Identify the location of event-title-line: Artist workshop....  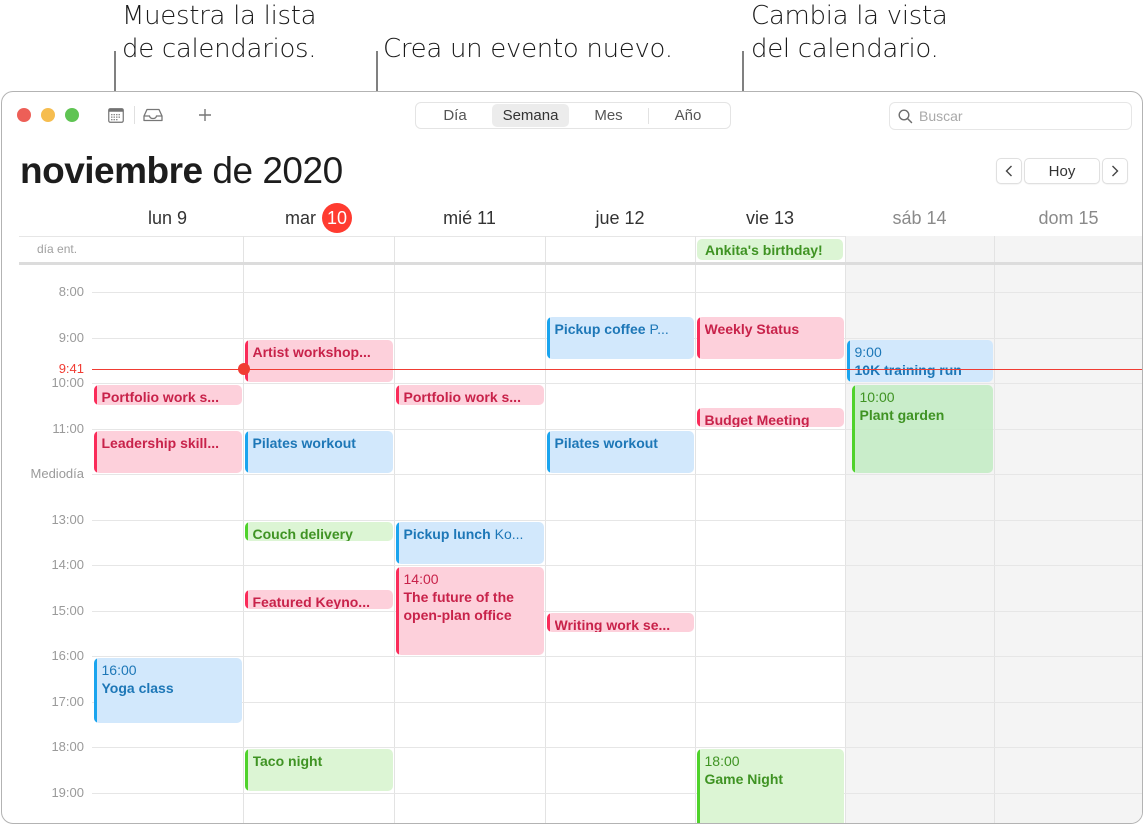
(320, 352).